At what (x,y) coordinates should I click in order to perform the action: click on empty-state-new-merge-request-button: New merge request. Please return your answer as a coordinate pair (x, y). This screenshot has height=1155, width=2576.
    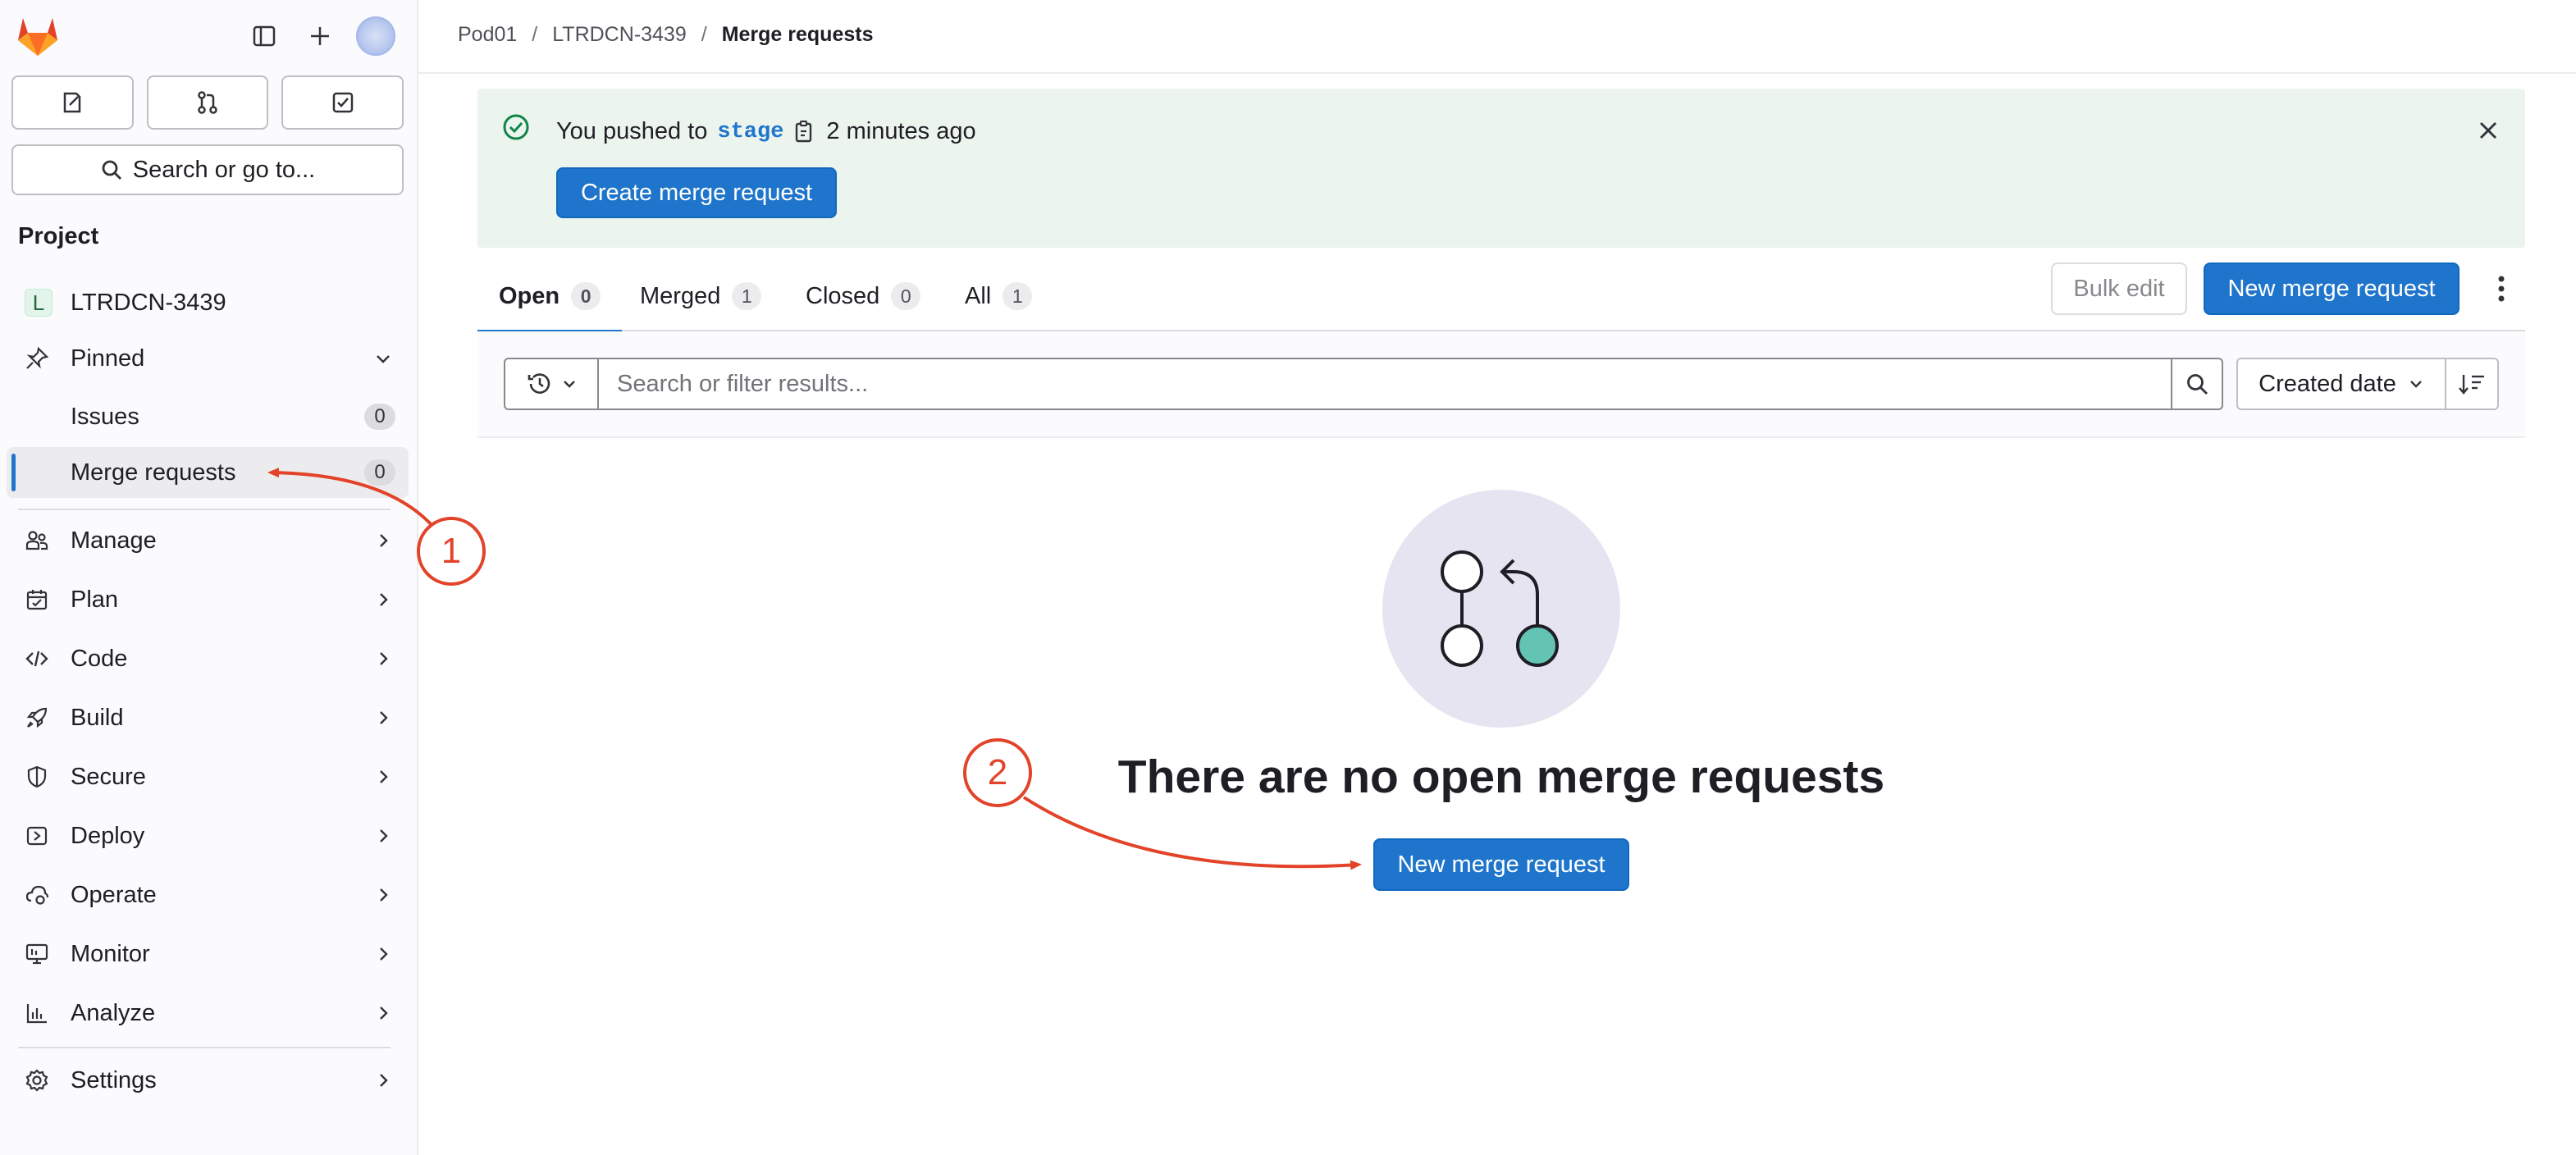
    Looking at the image, I should click on (1501, 865).